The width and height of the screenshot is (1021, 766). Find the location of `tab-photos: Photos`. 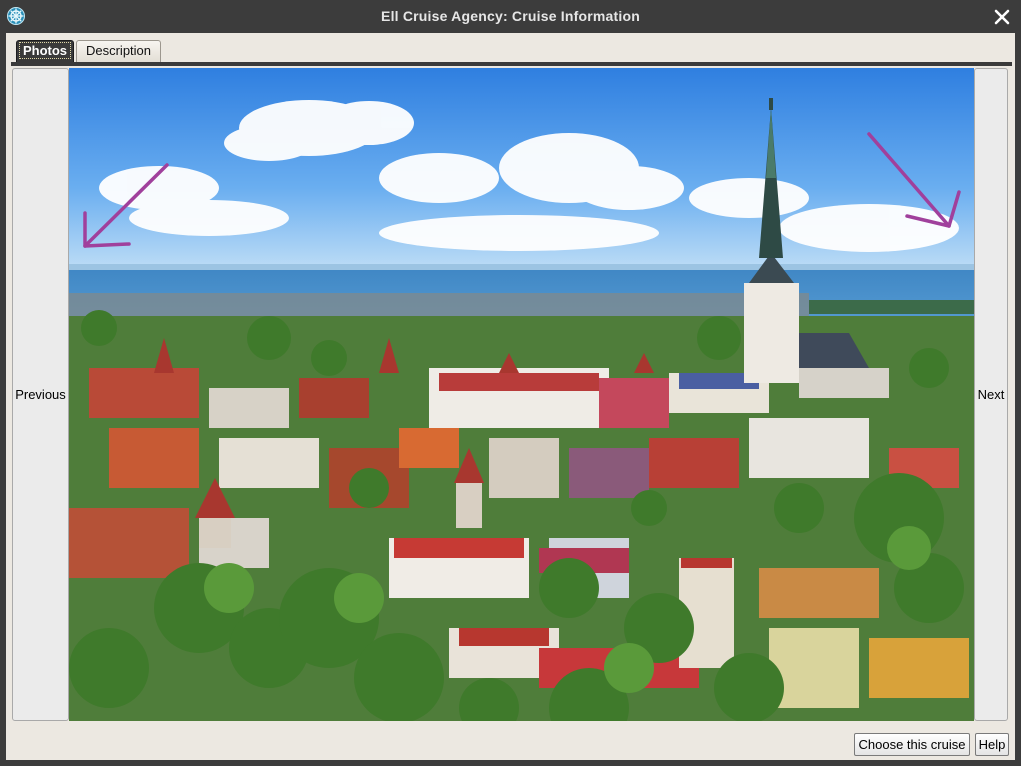

tab-photos: Photos is located at coordinates (45, 51).